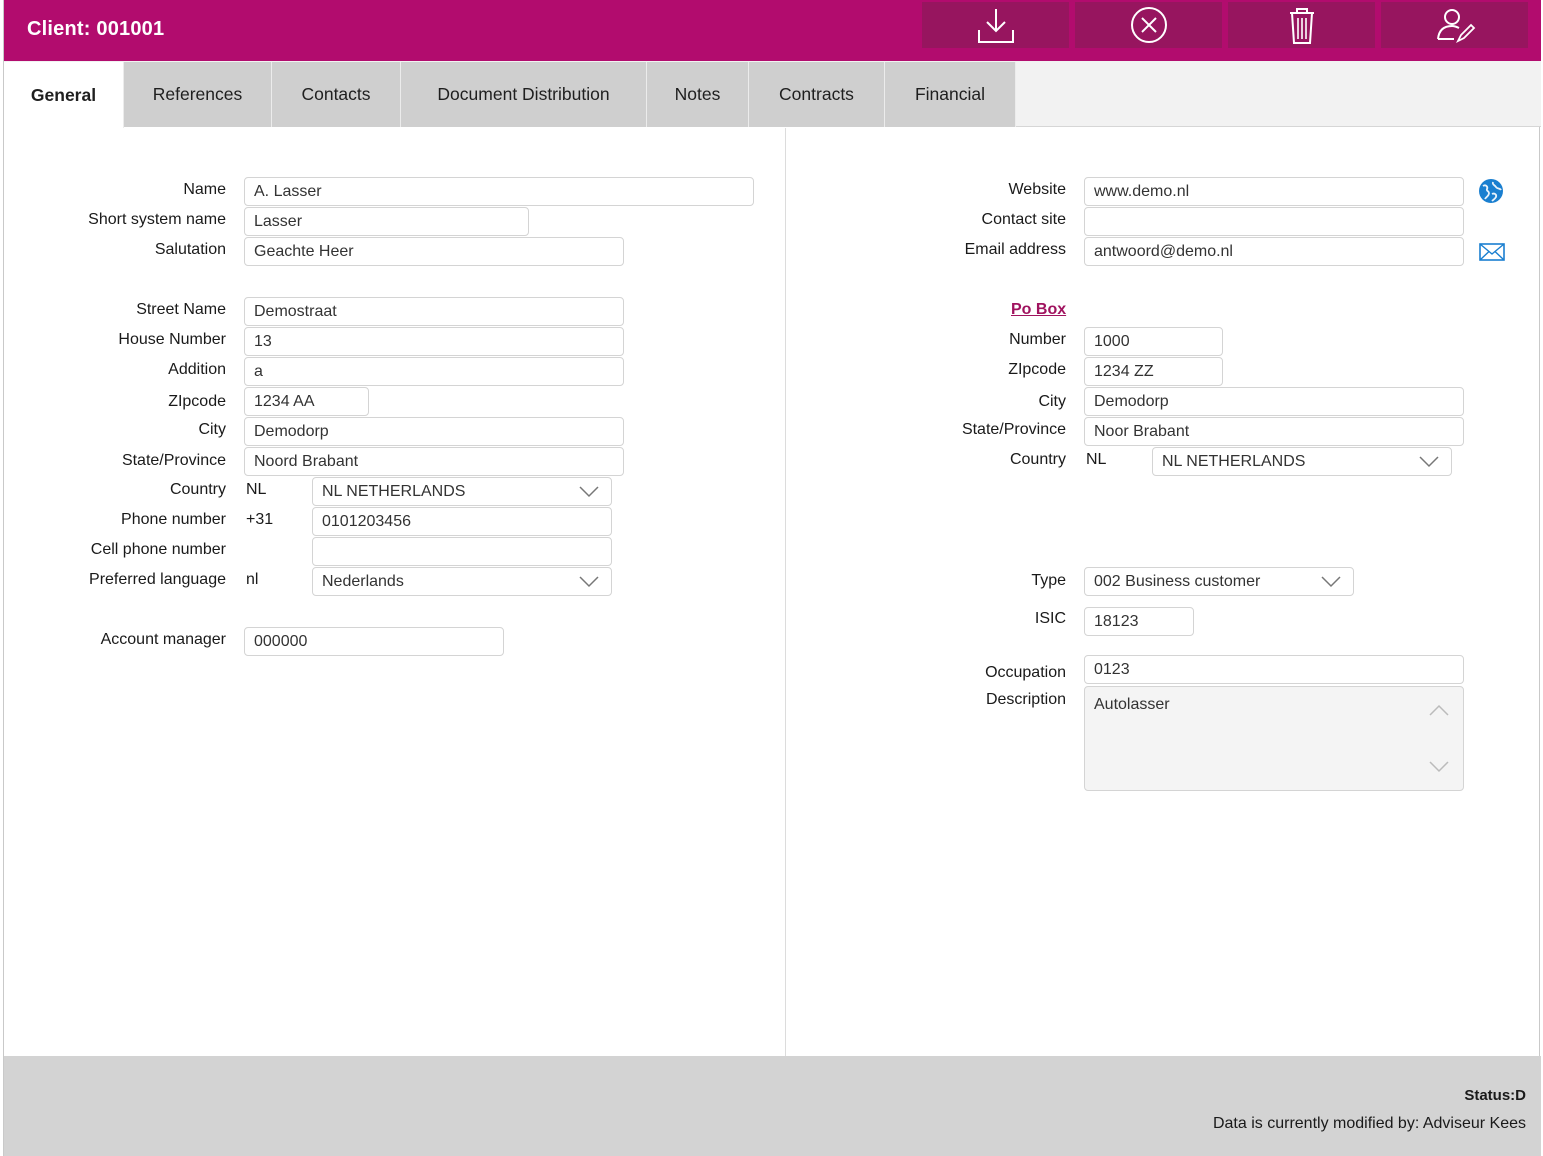 This screenshot has height=1156, width=1543. What do you see at coordinates (1439, 767) in the screenshot?
I see `scroll-down-icon` at bounding box center [1439, 767].